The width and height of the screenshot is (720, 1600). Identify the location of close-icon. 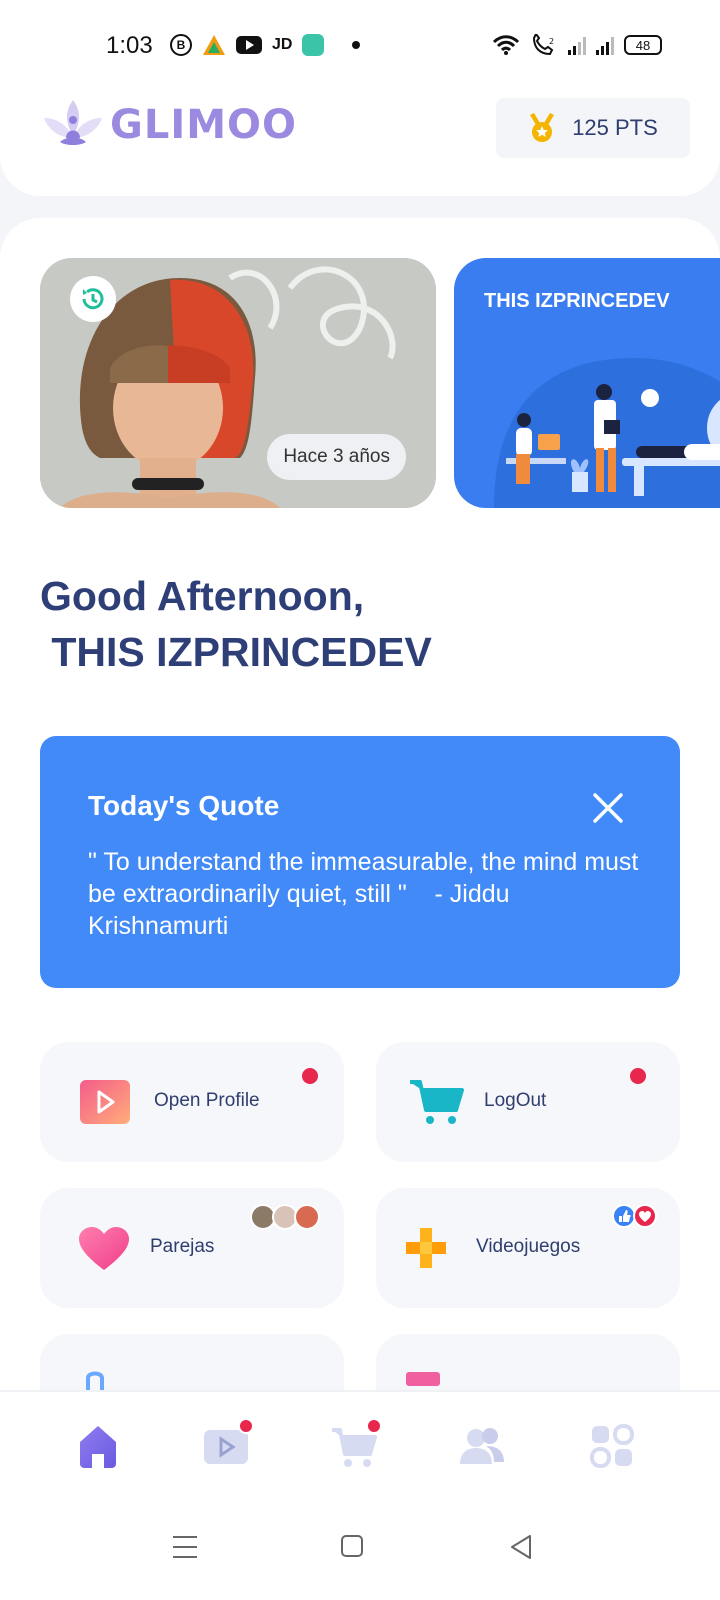
(608, 808).